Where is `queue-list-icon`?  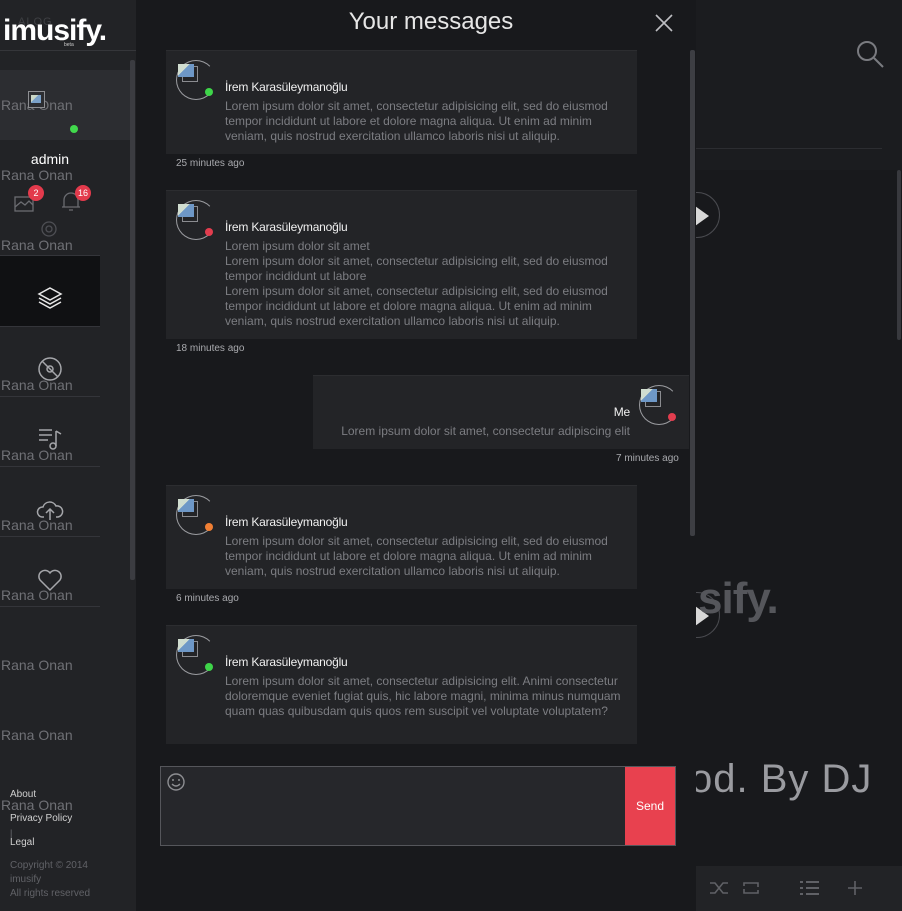 queue-list-icon is located at coordinates (809, 888).